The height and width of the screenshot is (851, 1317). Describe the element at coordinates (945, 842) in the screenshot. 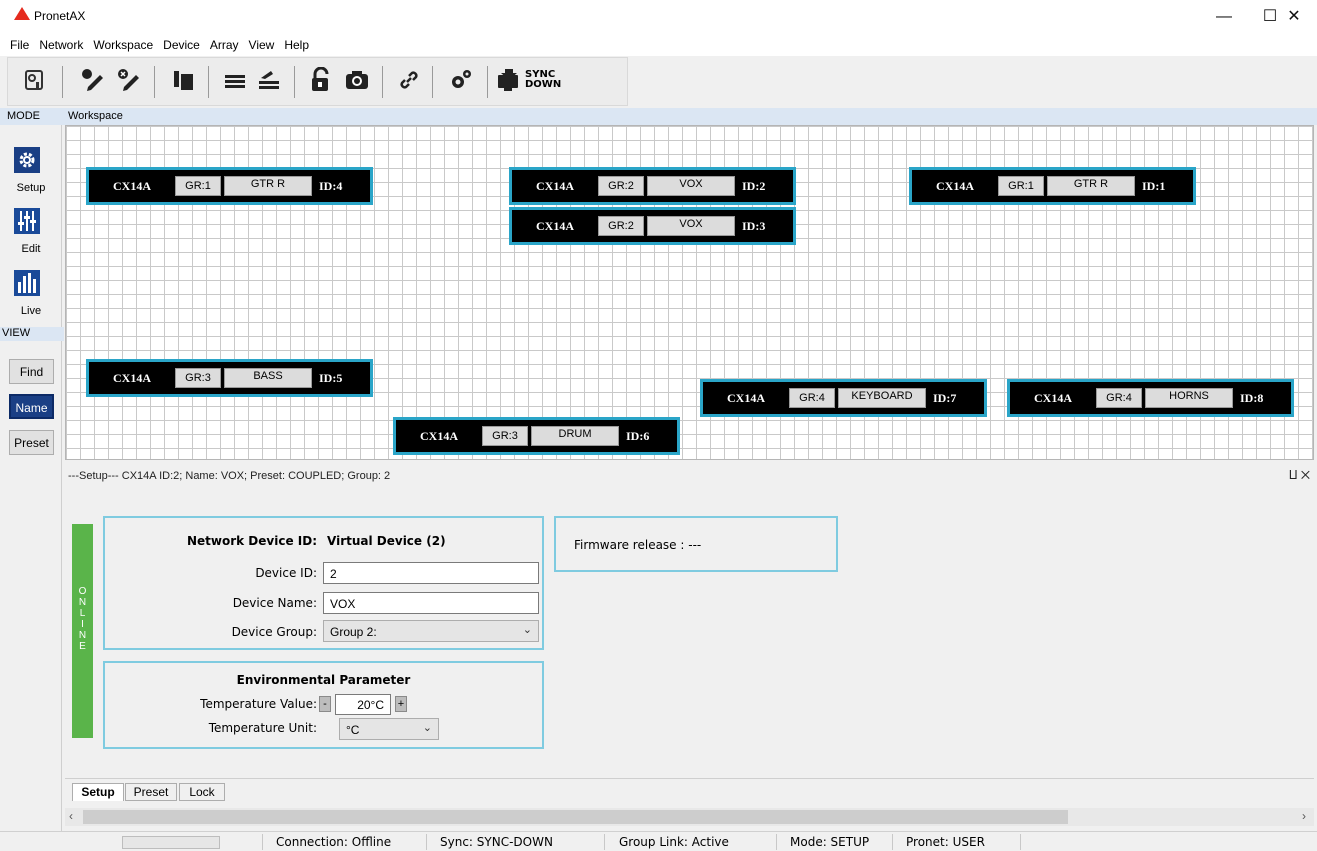

I see `status-pronet: Pronet: USER` at that location.